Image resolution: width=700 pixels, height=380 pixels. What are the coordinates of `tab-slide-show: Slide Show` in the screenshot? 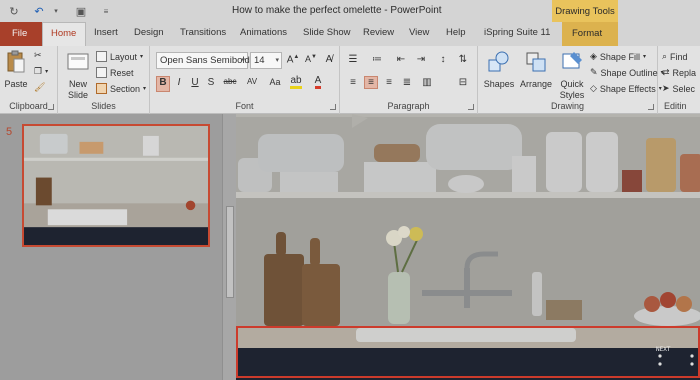 It's located at (327, 32).